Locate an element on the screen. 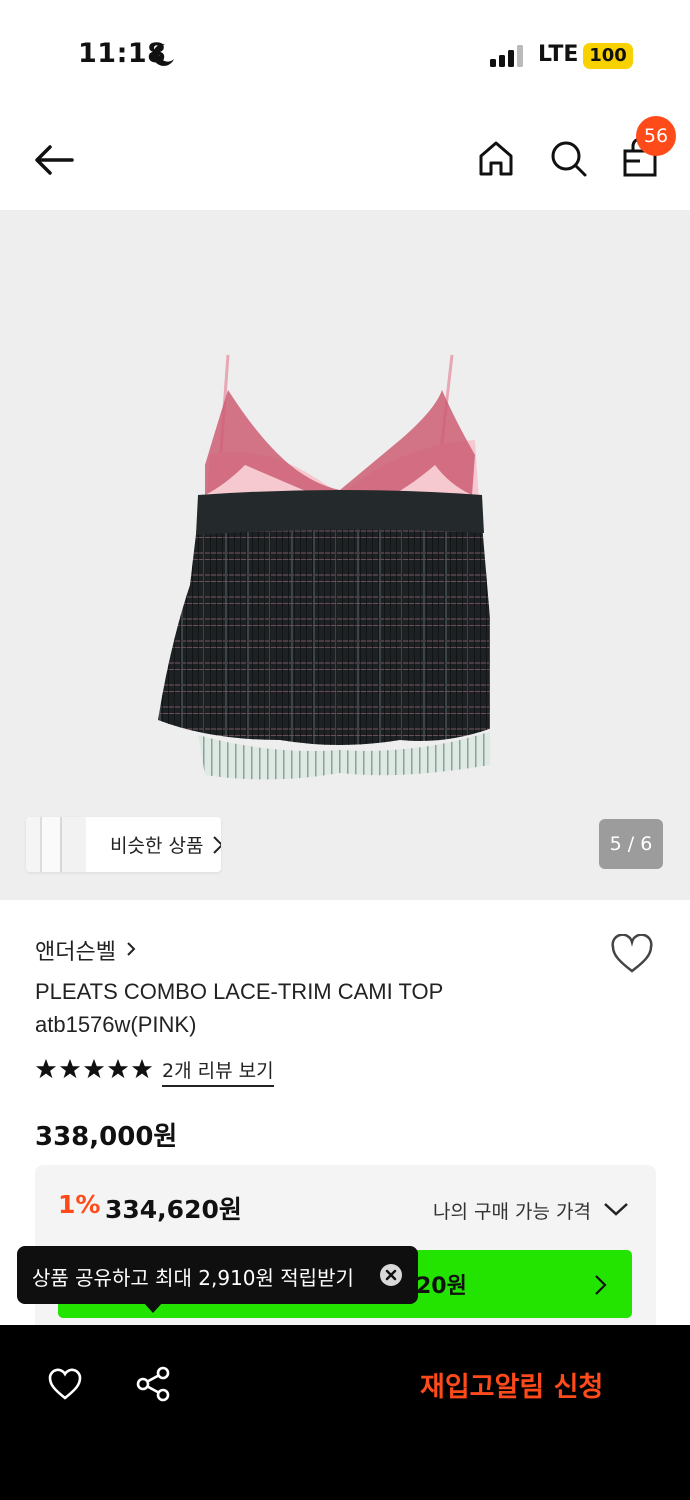 Image resolution: width=690 pixels, height=1500 pixels. heart-icon is located at coordinates (632, 954).